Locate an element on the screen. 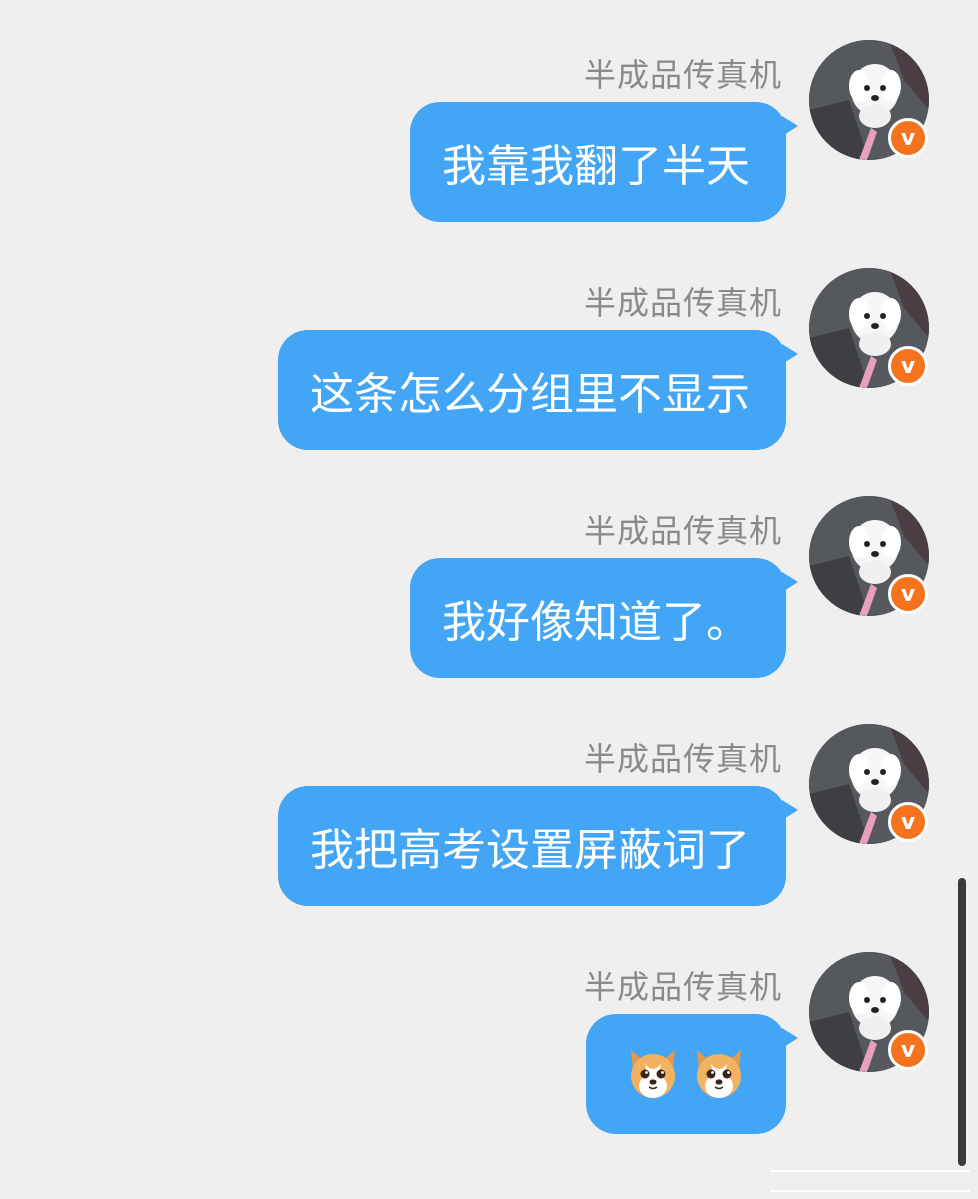 This screenshot has height=1199, width=978. watermark-logo is located at coordinates (855, 1181).